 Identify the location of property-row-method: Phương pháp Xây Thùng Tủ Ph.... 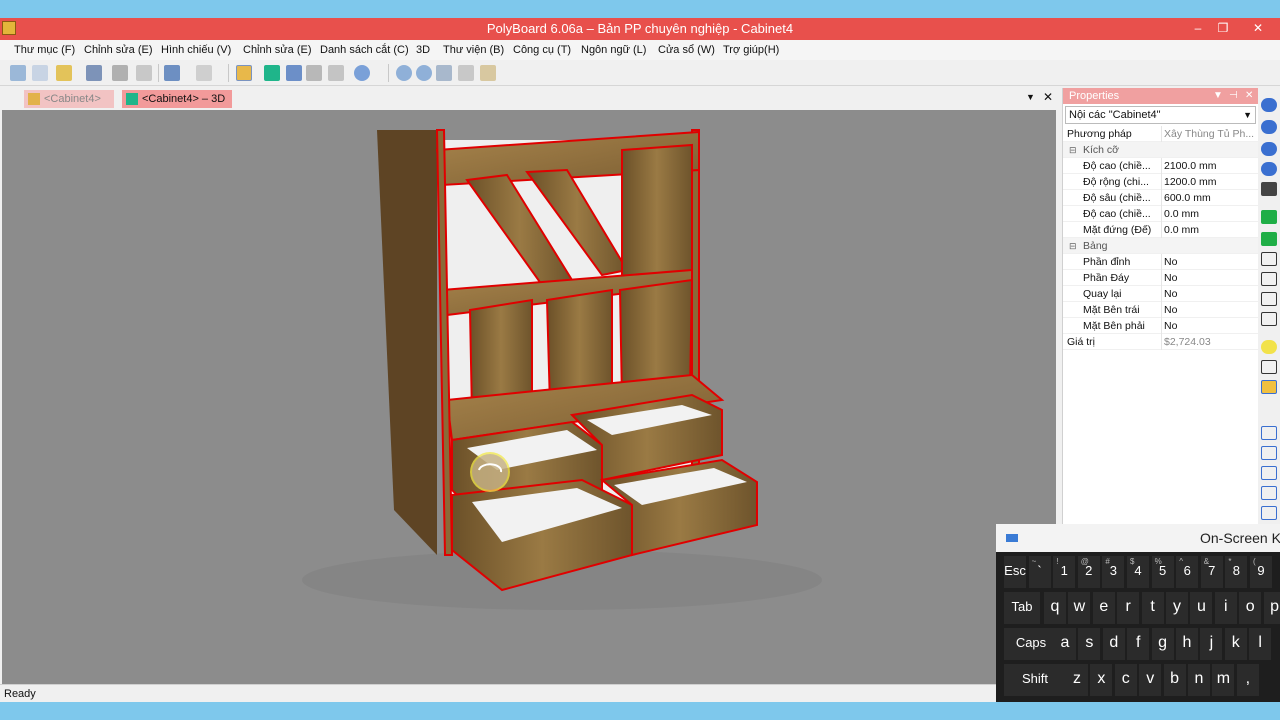
(1160, 134).